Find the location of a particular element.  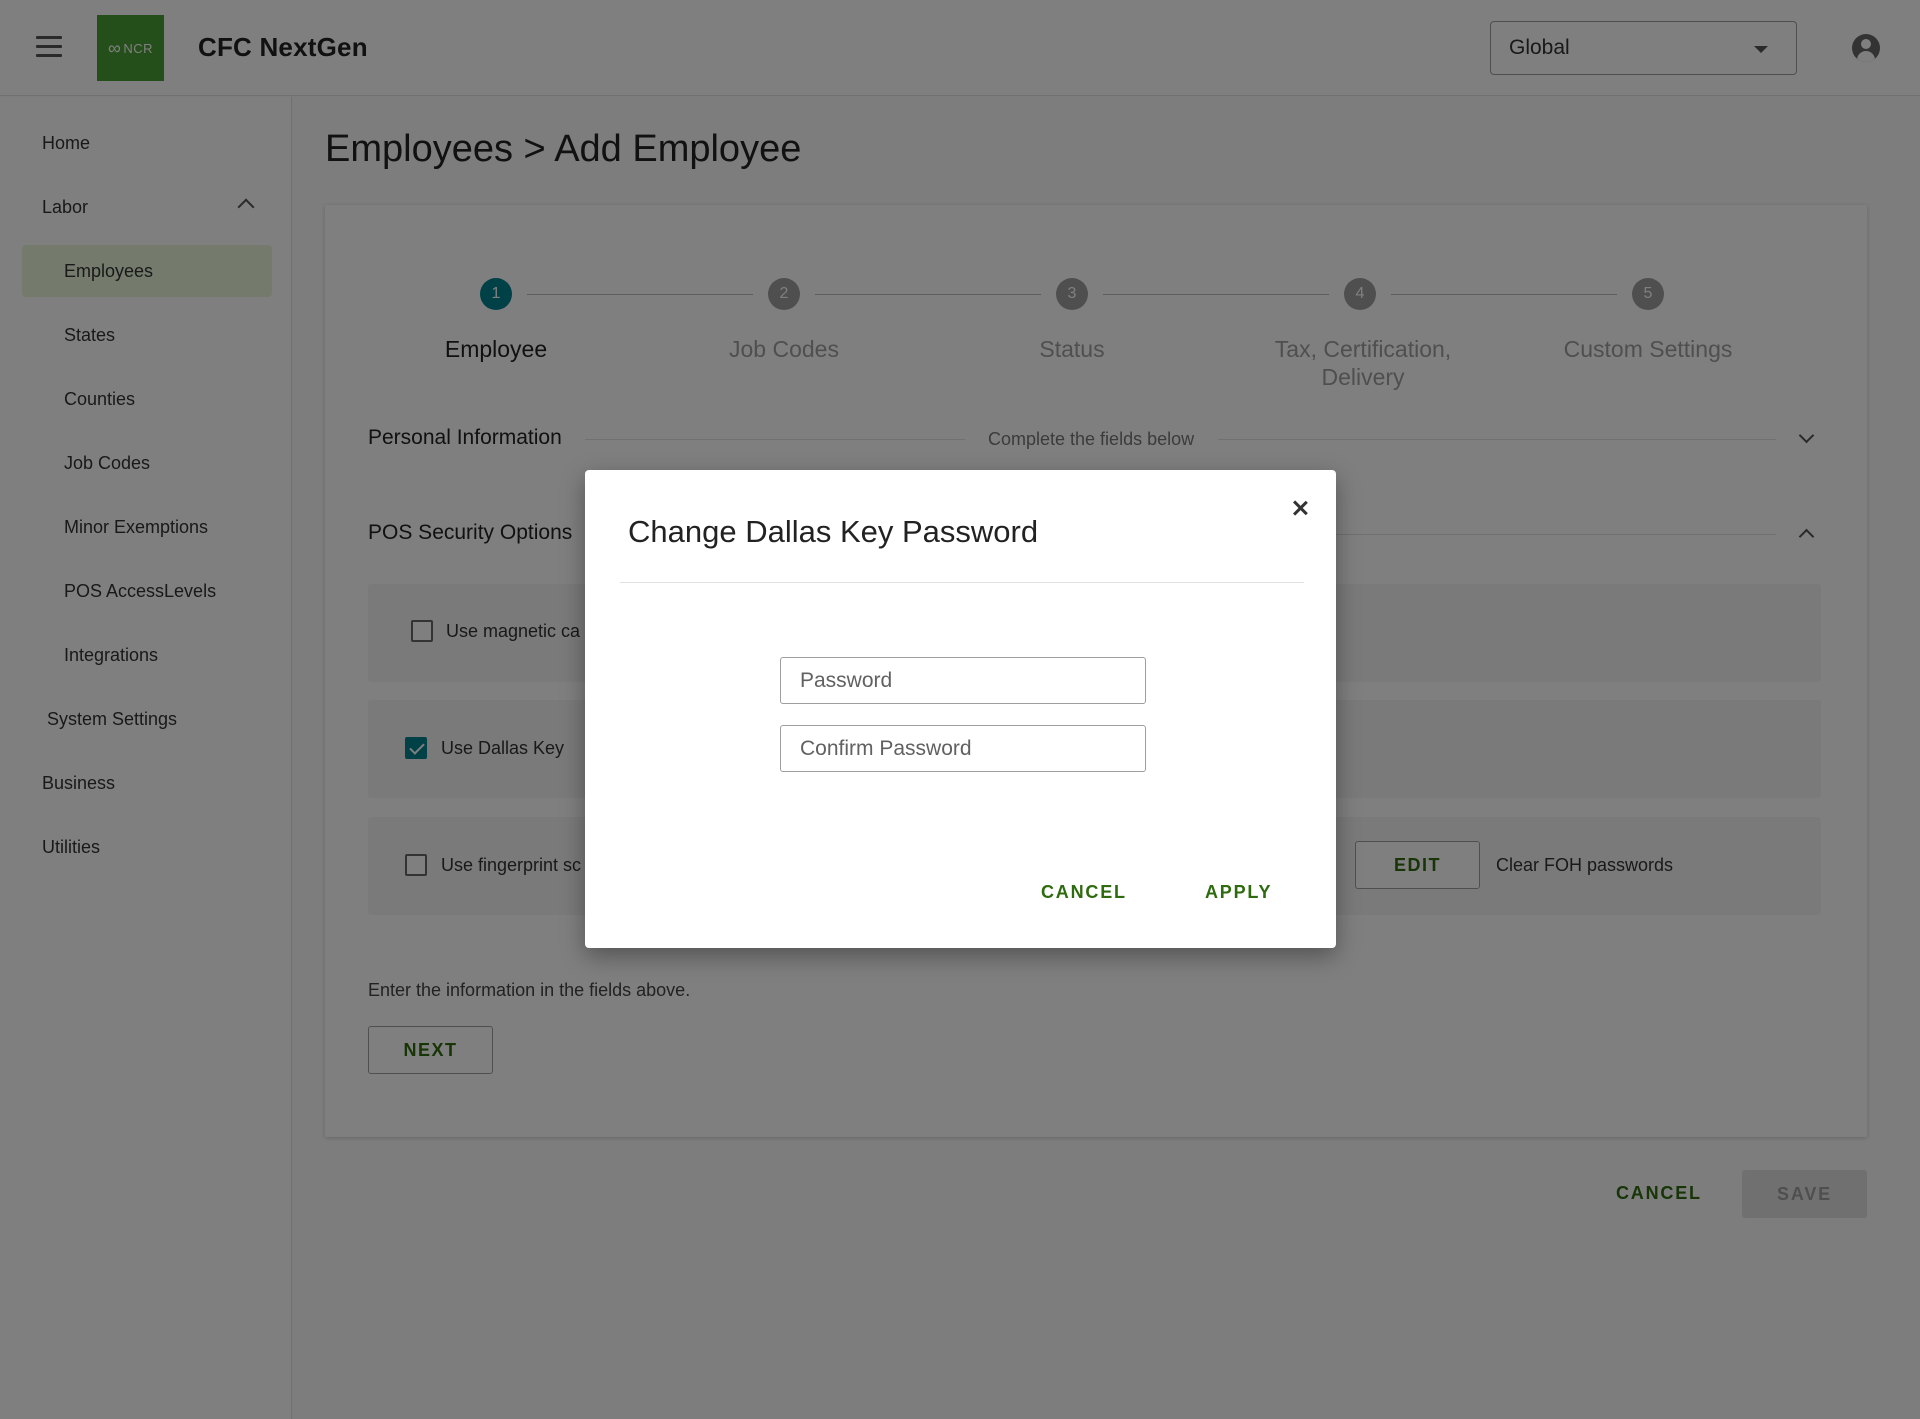

password-input is located at coordinates (963, 680).